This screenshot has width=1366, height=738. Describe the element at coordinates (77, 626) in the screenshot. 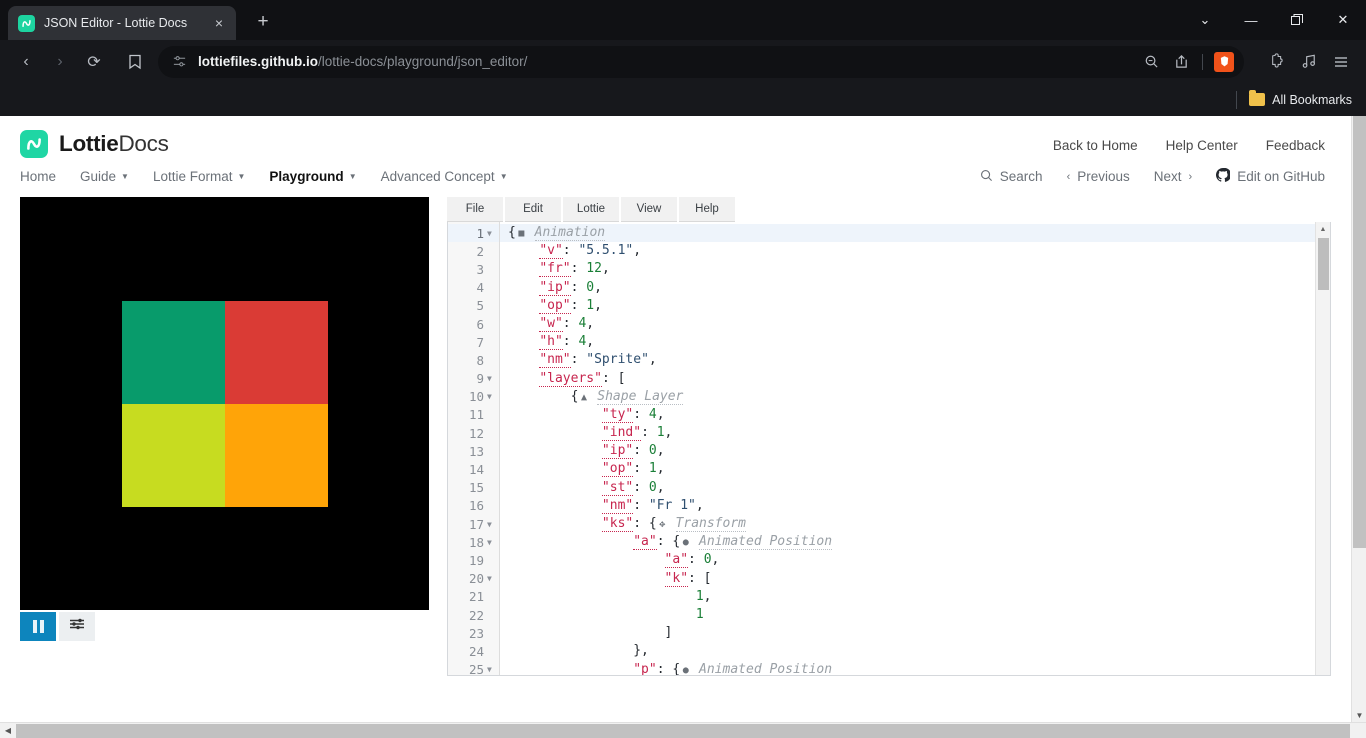

I see `playback-settings-button` at that location.